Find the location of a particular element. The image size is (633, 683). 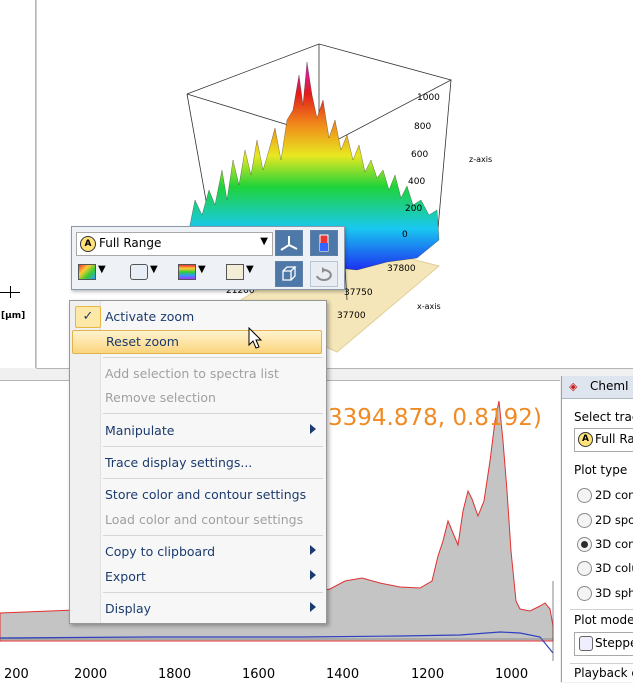

panel-title: ChemI is located at coordinates (609, 386).